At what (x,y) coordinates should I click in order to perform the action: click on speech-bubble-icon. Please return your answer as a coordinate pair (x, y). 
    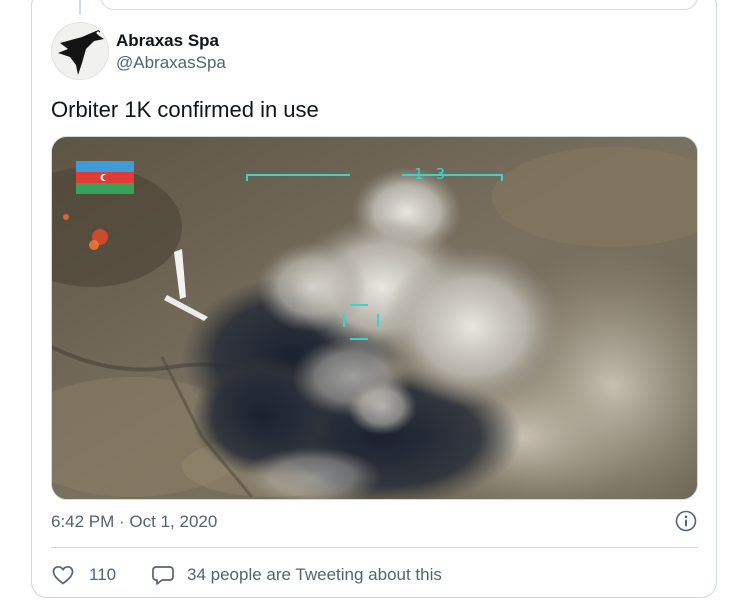
    Looking at the image, I should click on (163, 575).